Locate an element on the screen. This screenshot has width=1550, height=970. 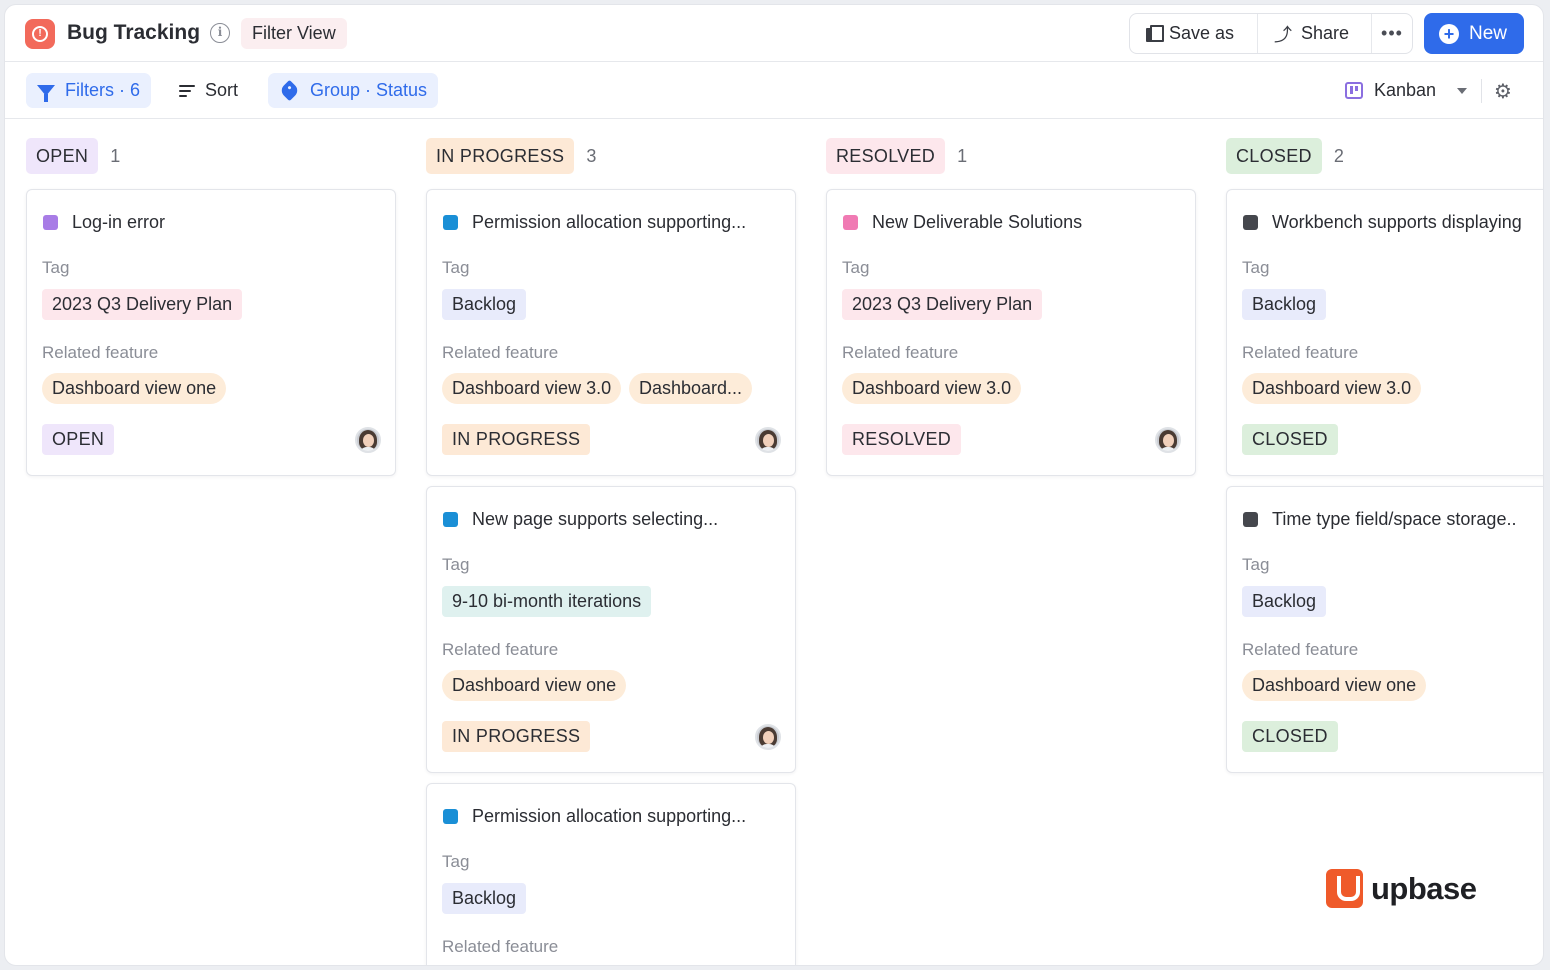
column-header: RESOLVED 1 is located at coordinates (896, 156).